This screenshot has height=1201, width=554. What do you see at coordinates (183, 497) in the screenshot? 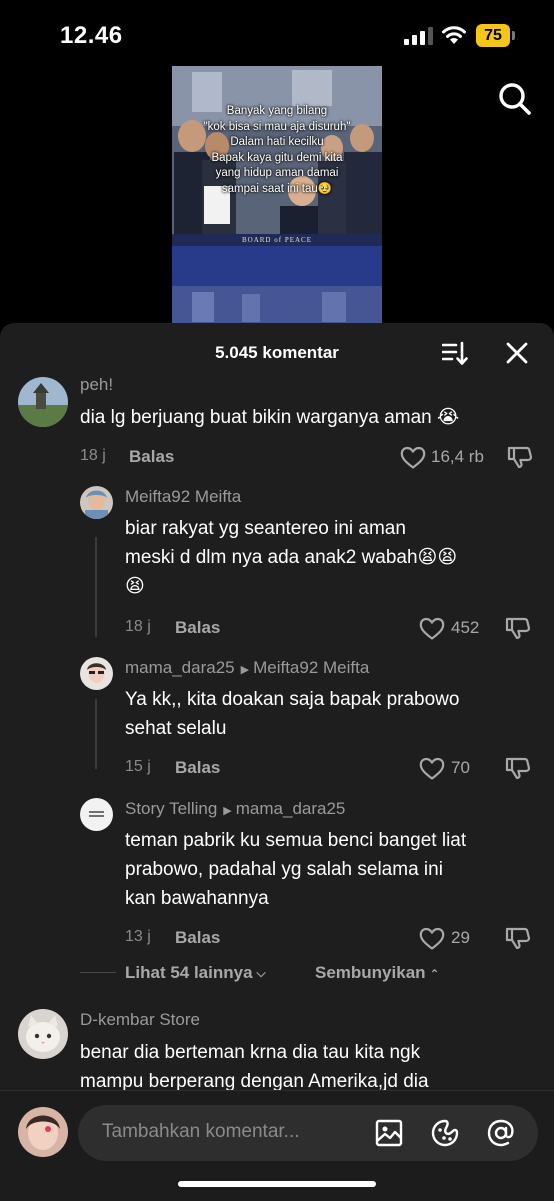
I see `comment-username: Meifta92 Meifta` at bounding box center [183, 497].